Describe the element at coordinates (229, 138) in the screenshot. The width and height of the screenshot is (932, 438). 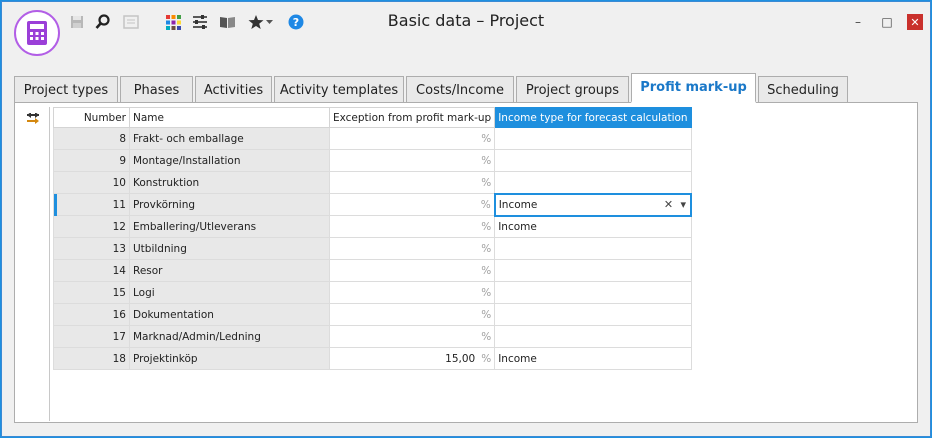
I see `cell-name: Frakt- och emballage` at that location.